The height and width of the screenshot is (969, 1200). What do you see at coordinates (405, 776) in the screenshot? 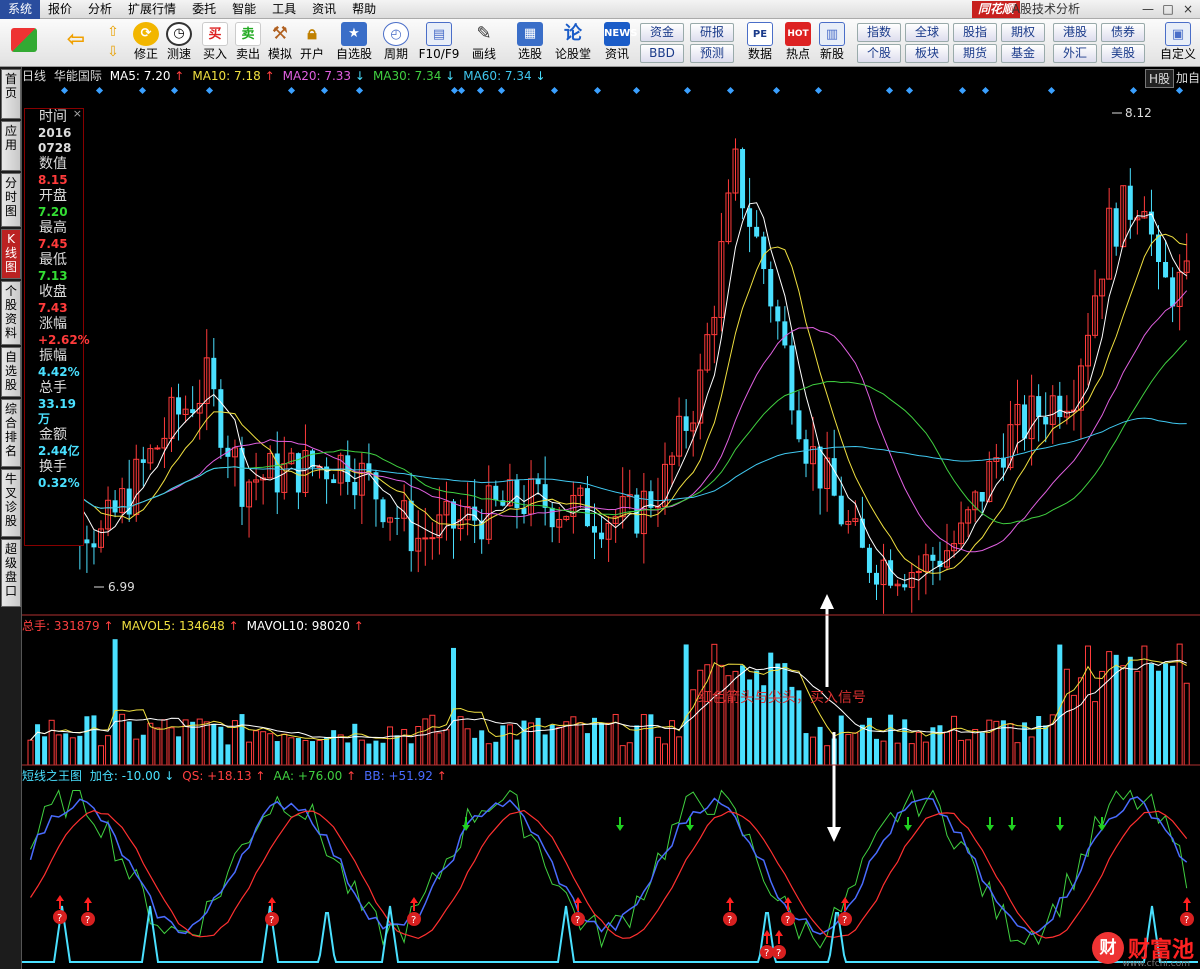
I see `indicator-legend-item-3: BB: +51.92 ↑` at bounding box center [405, 776].